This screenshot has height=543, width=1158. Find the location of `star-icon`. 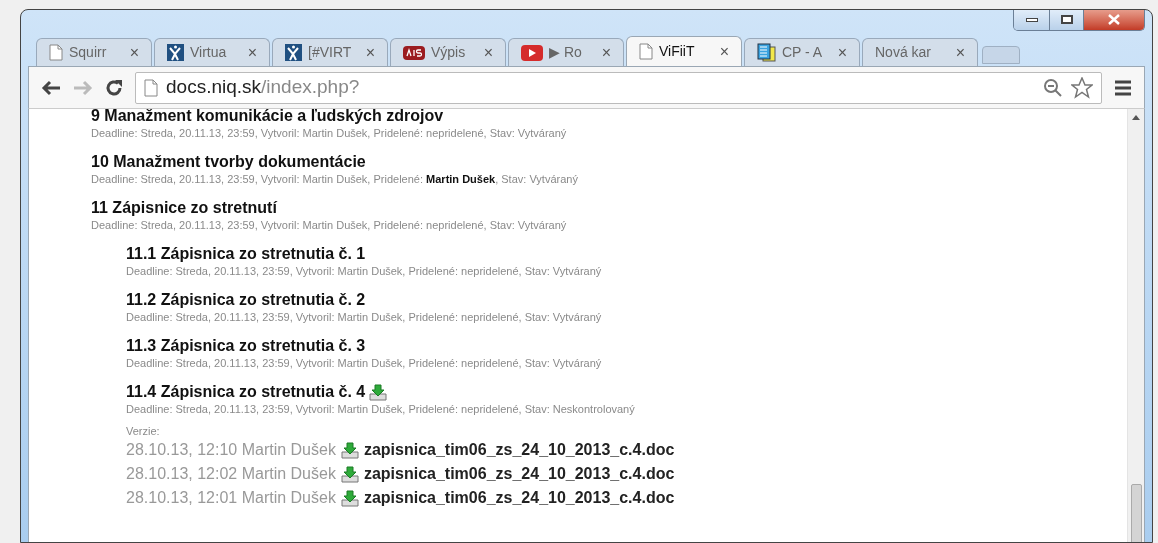

star-icon is located at coordinates (1082, 87).